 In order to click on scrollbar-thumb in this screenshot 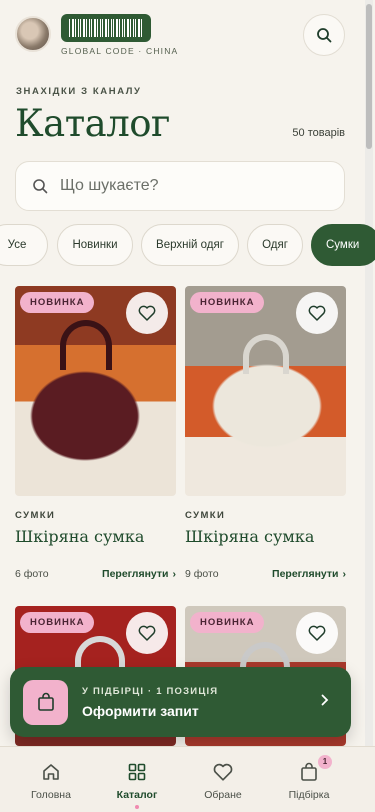, I will do `click(369, 76)`.